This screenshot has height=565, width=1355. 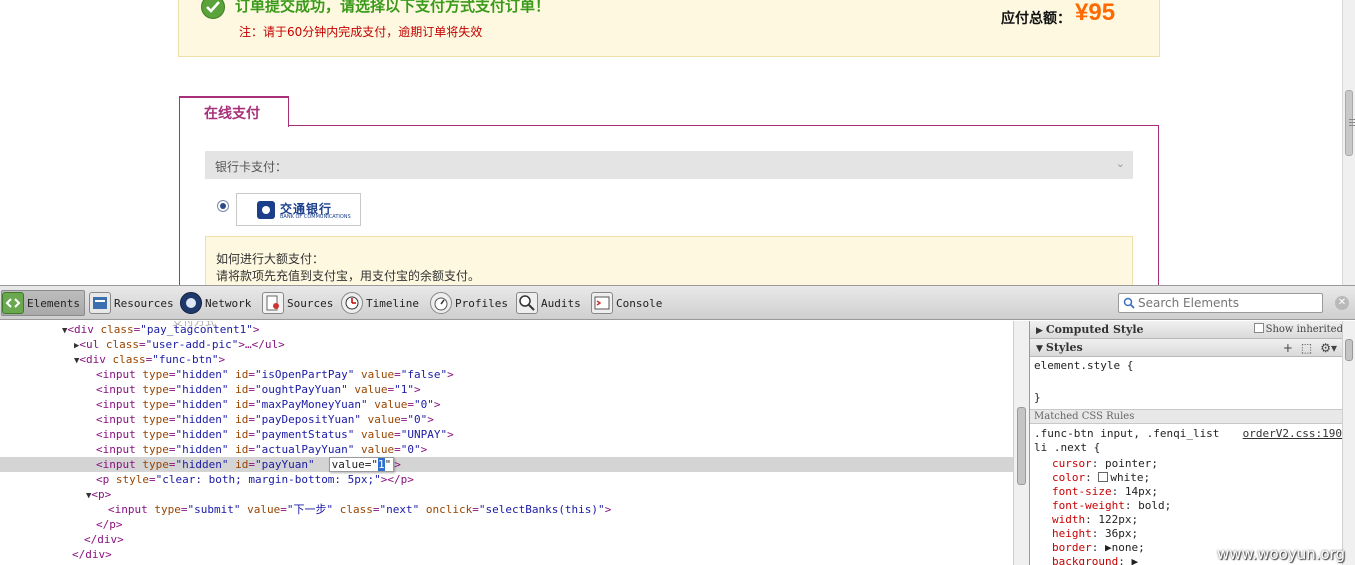 What do you see at coordinates (1258, 328) in the screenshot?
I see `show-inherited-checkbox` at bounding box center [1258, 328].